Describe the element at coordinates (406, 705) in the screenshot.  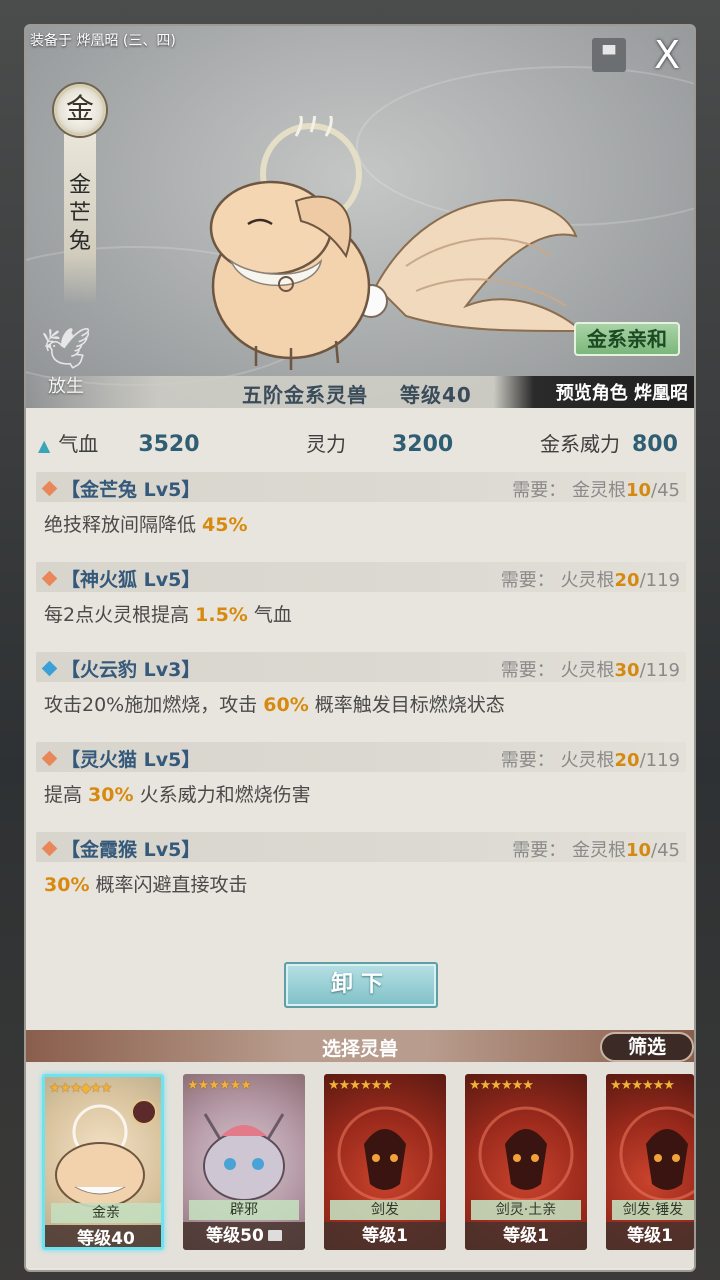
I see `desc-part: 概率触发目标燃烧状态` at that location.